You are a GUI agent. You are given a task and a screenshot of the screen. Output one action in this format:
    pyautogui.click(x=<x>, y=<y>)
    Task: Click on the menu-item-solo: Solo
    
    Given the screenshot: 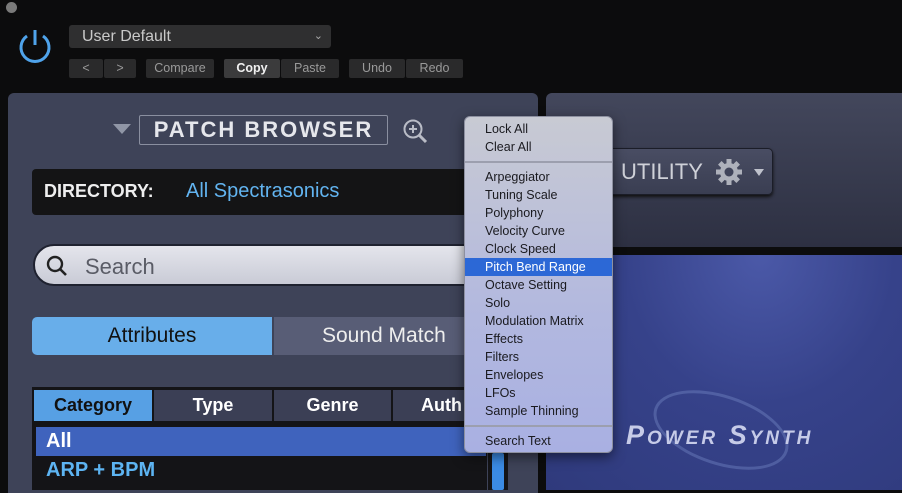 What is the action you would take?
    pyautogui.click(x=538, y=303)
    